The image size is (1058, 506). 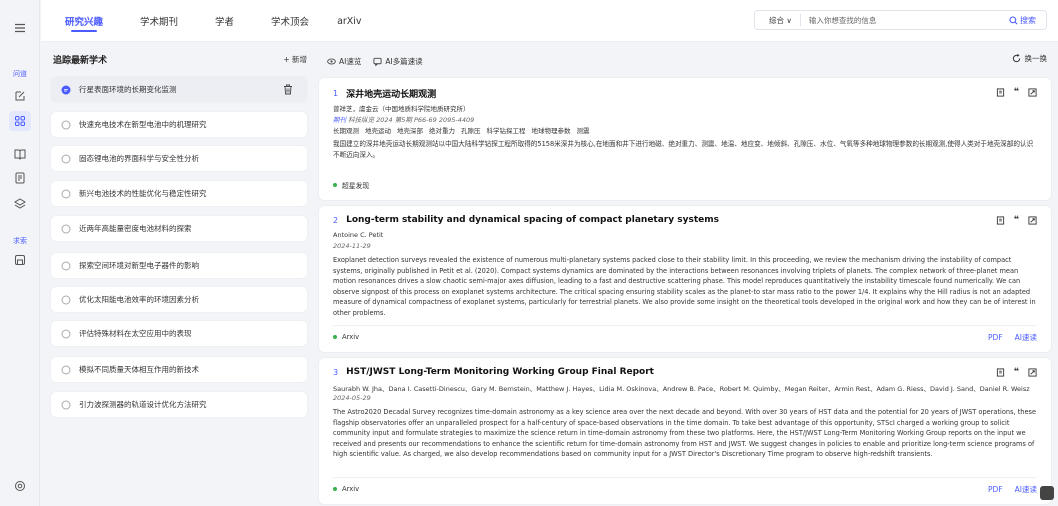 I want to click on paper-date: 2024-11-29, so click(x=352, y=246).